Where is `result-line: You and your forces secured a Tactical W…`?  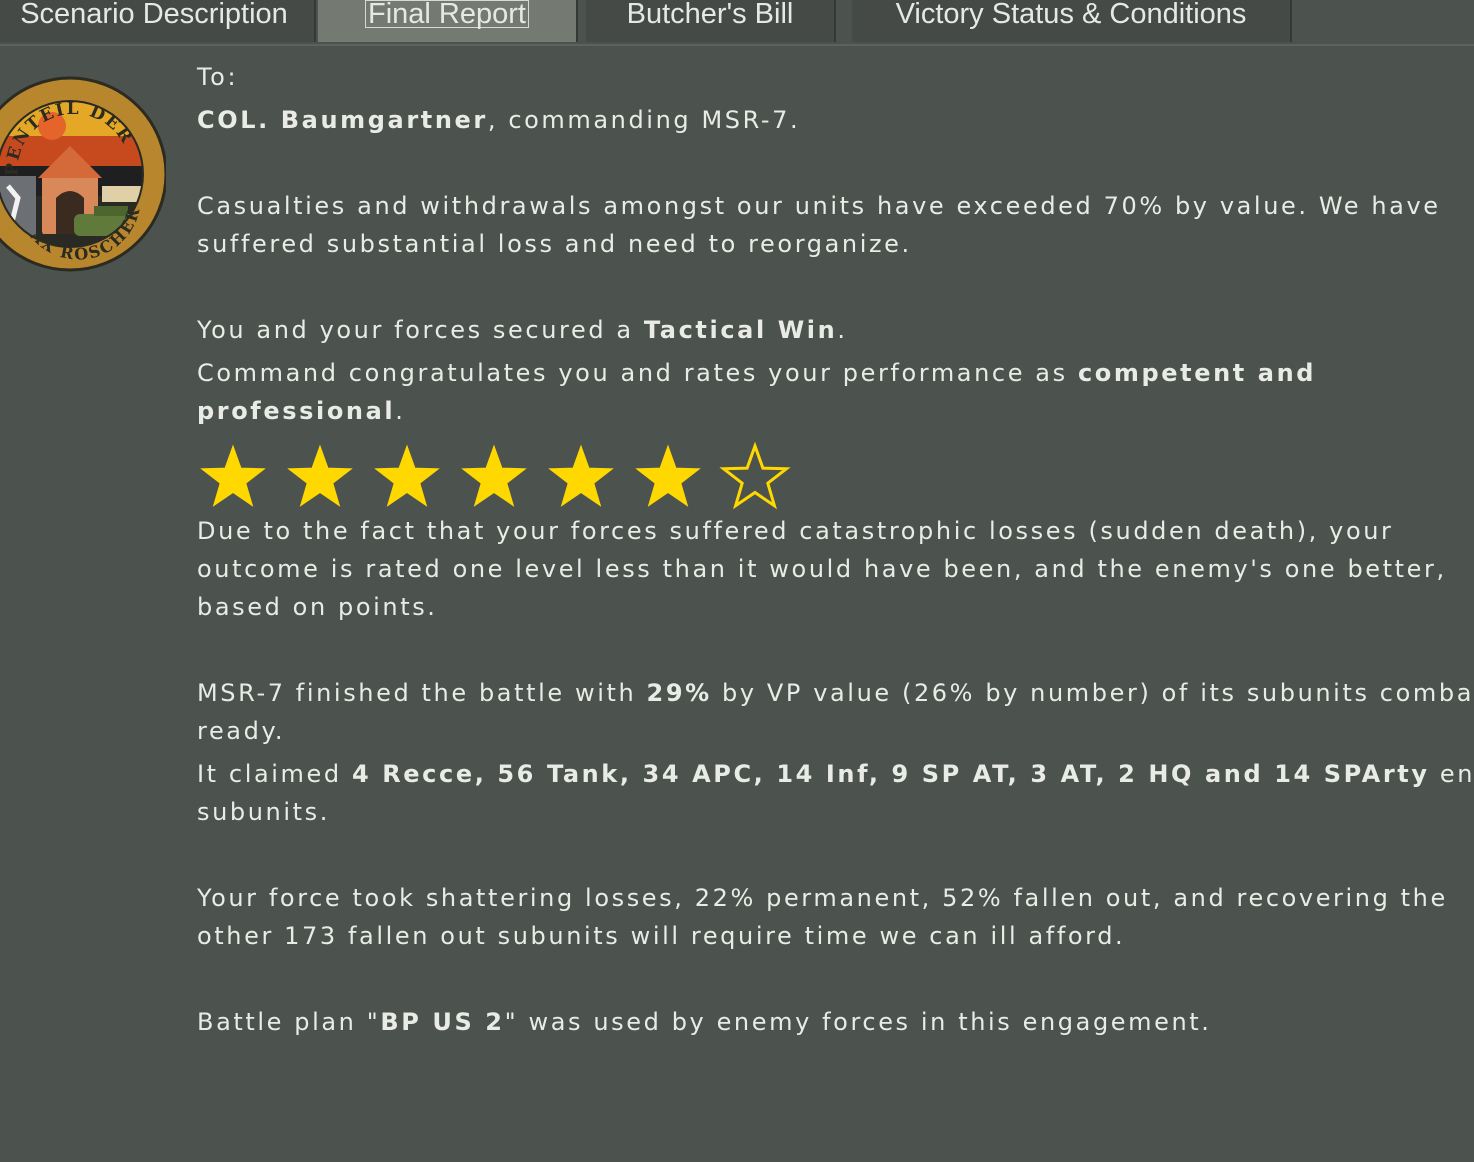 result-line: You and your forces secured a Tactical W… is located at coordinates (835, 330).